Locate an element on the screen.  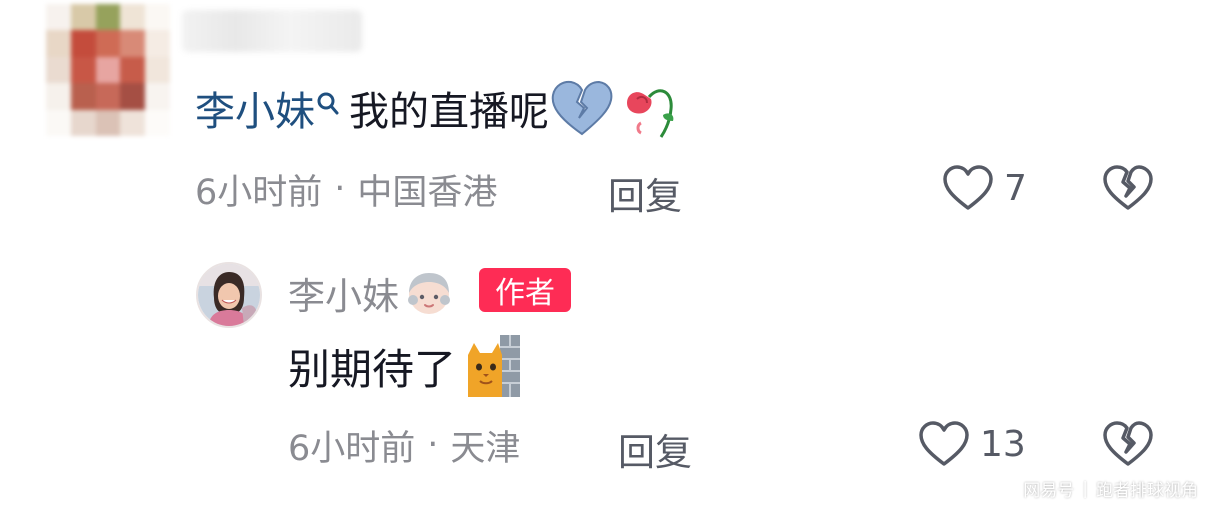
author-name: 李小妹 is located at coordinates (343, 293).